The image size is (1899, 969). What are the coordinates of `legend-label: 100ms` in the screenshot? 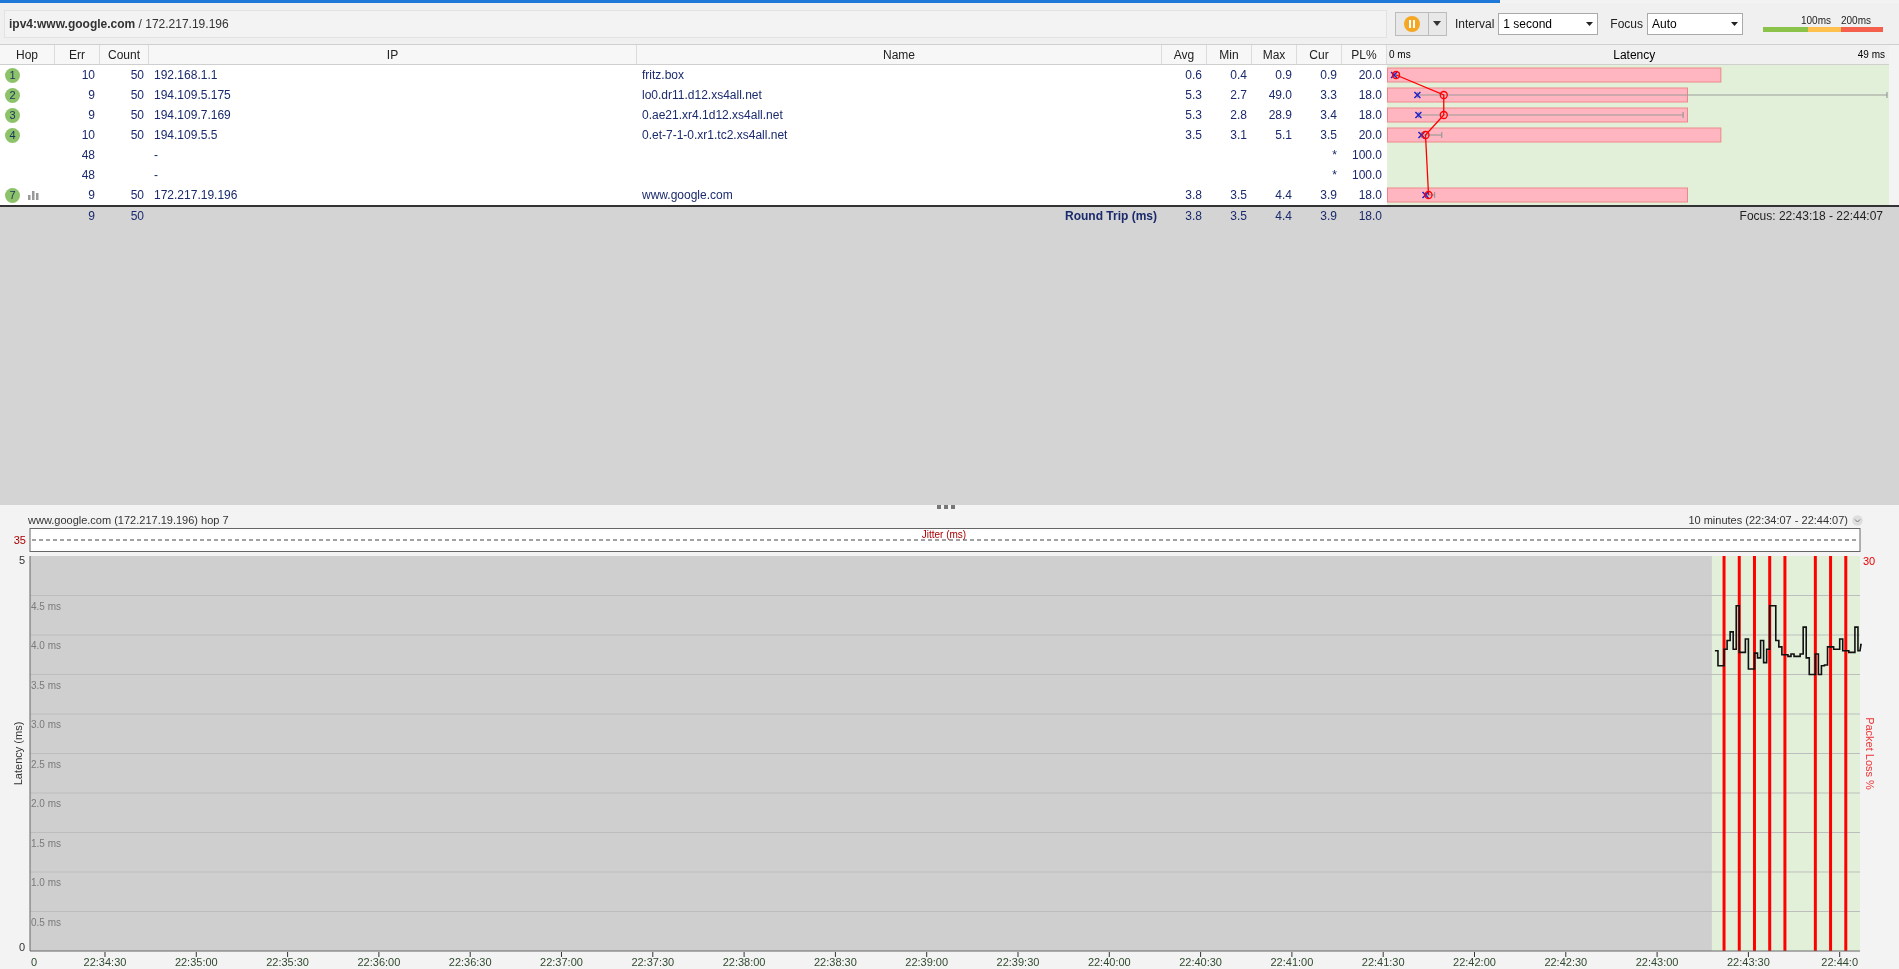 It's located at (1815, 21).